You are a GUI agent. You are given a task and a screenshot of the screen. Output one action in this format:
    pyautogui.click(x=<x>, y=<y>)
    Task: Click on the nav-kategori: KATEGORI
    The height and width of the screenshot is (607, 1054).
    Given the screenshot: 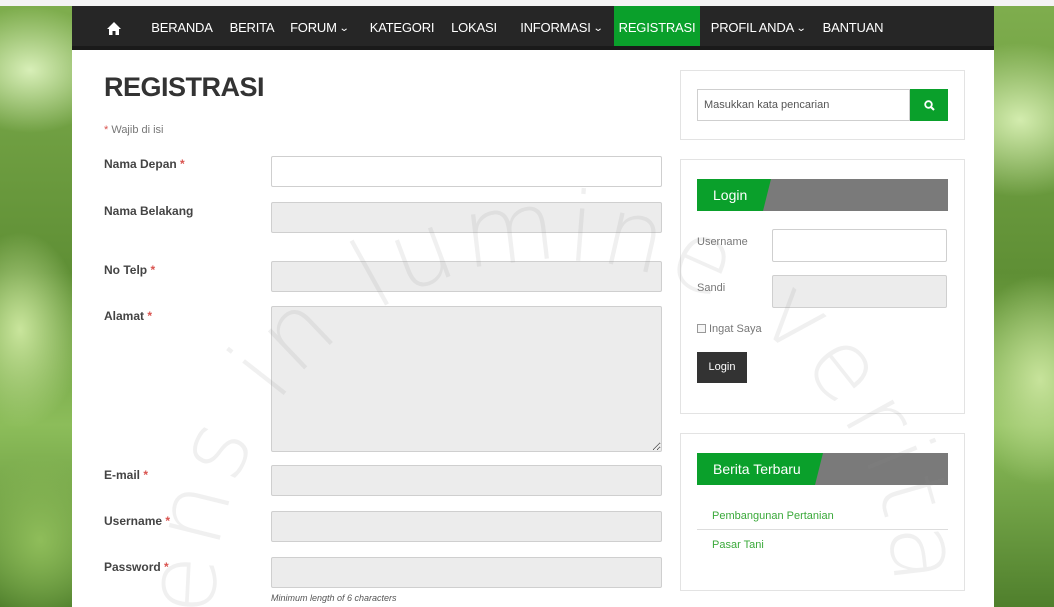 What is the action you would take?
    pyautogui.click(x=402, y=28)
    